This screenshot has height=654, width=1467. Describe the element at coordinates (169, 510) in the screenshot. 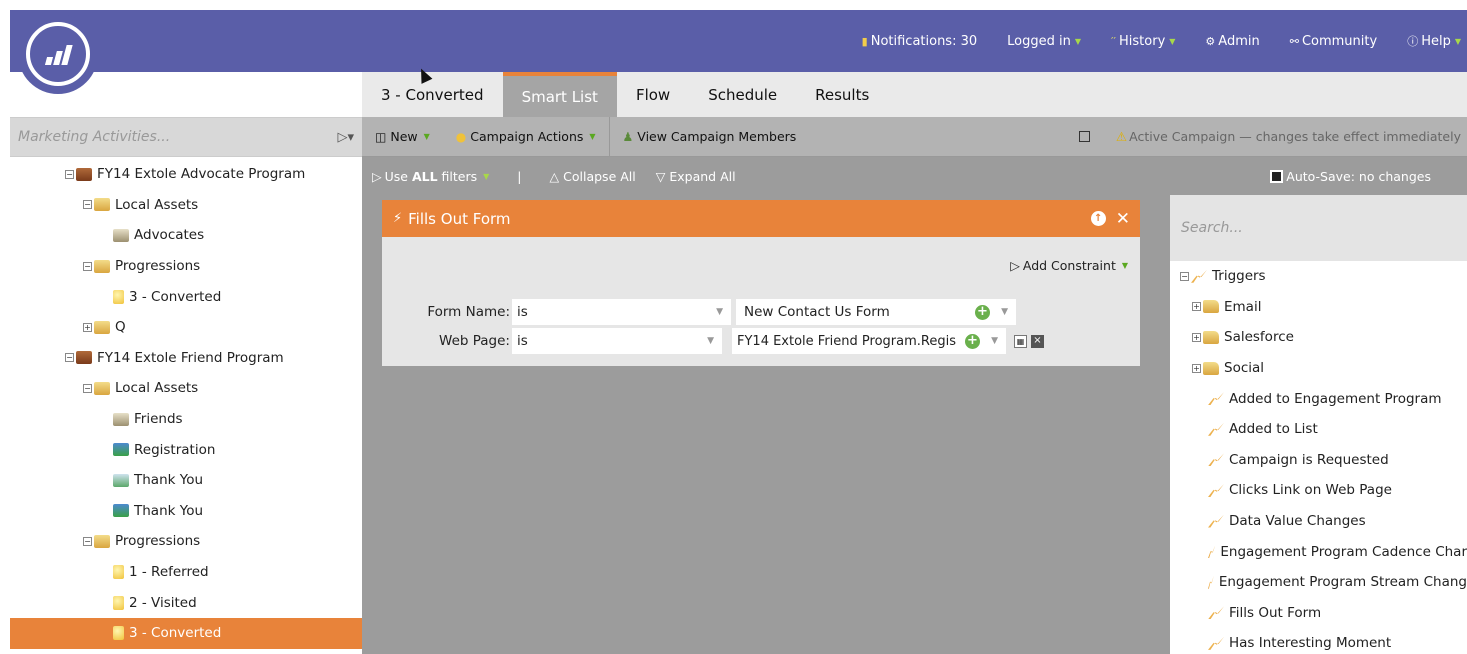

I see `tree-item-label: Thank You` at that location.